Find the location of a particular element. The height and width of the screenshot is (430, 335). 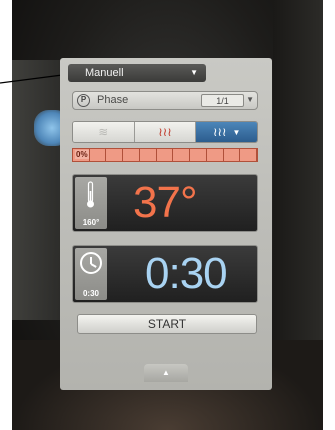

temperature-panel: 160° 37° is located at coordinates (165, 203).